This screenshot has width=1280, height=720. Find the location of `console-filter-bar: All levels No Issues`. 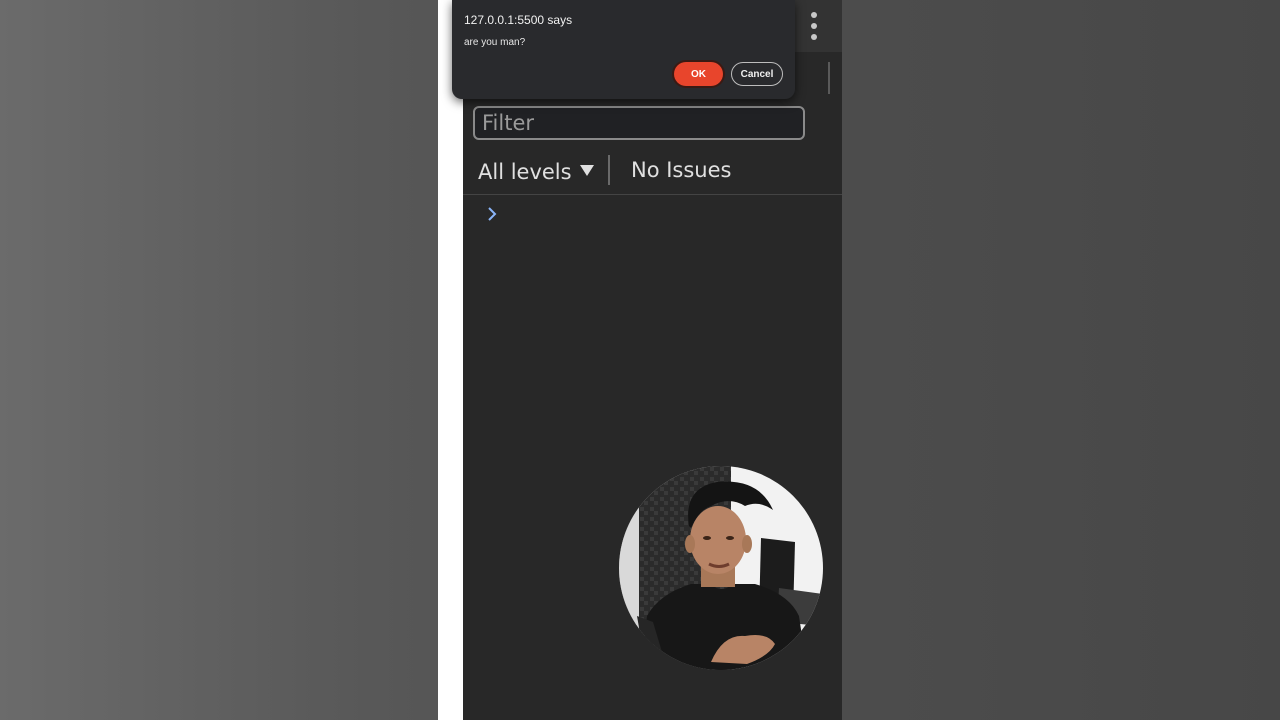

console-filter-bar: All levels No Issues is located at coordinates (652, 172).